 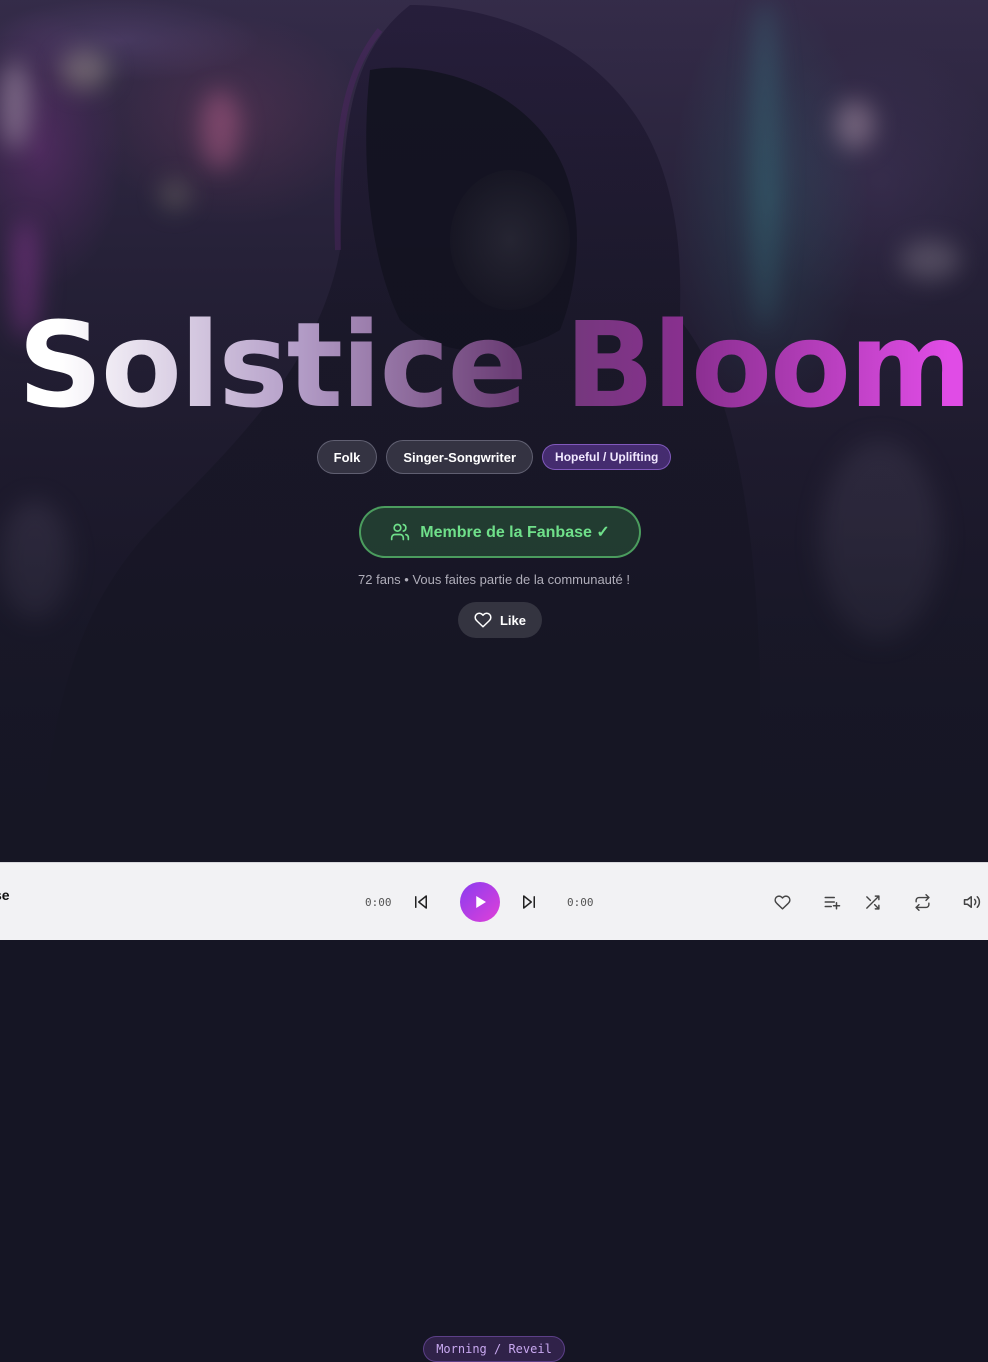 I want to click on skip-forward-icon, so click(x=529, y=902).